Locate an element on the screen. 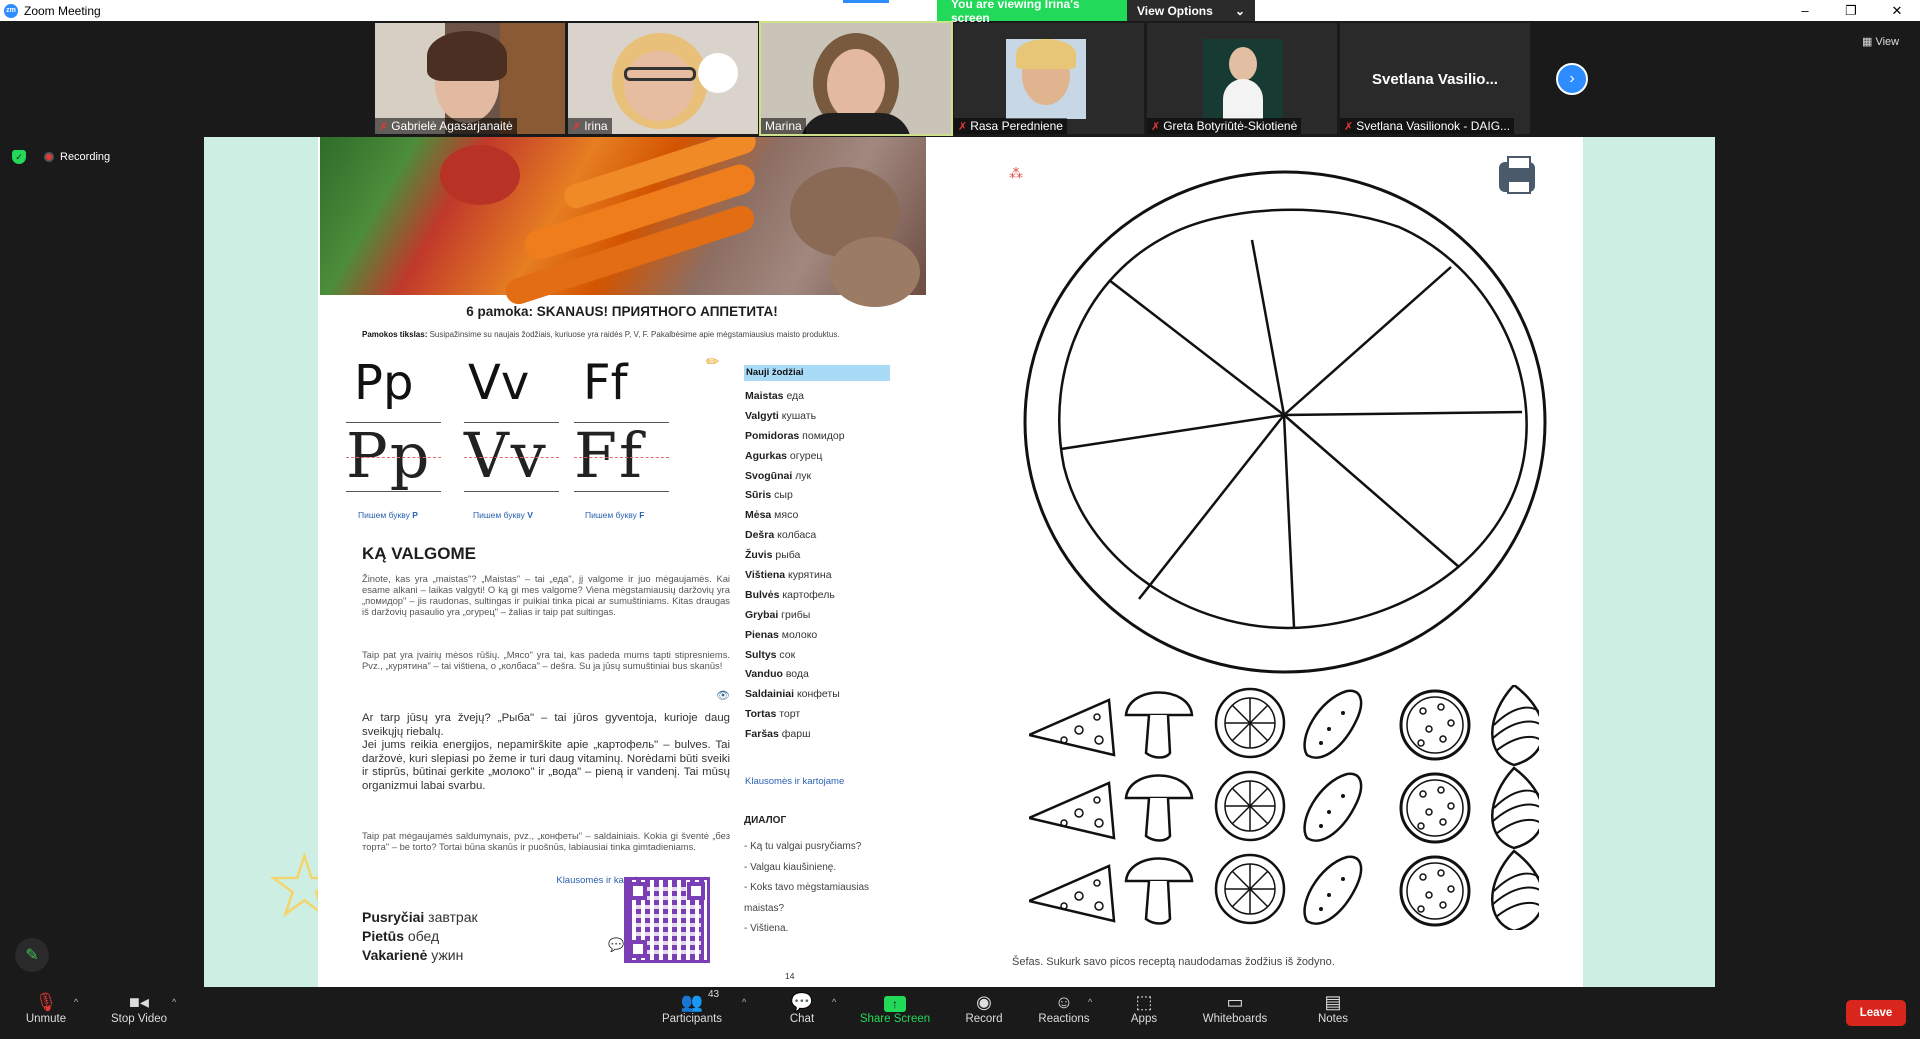 Image resolution: width=1920 pixels, height=1039 pixels. video-tile-irina: ✗ Irina is located at coordinates (663, 78).